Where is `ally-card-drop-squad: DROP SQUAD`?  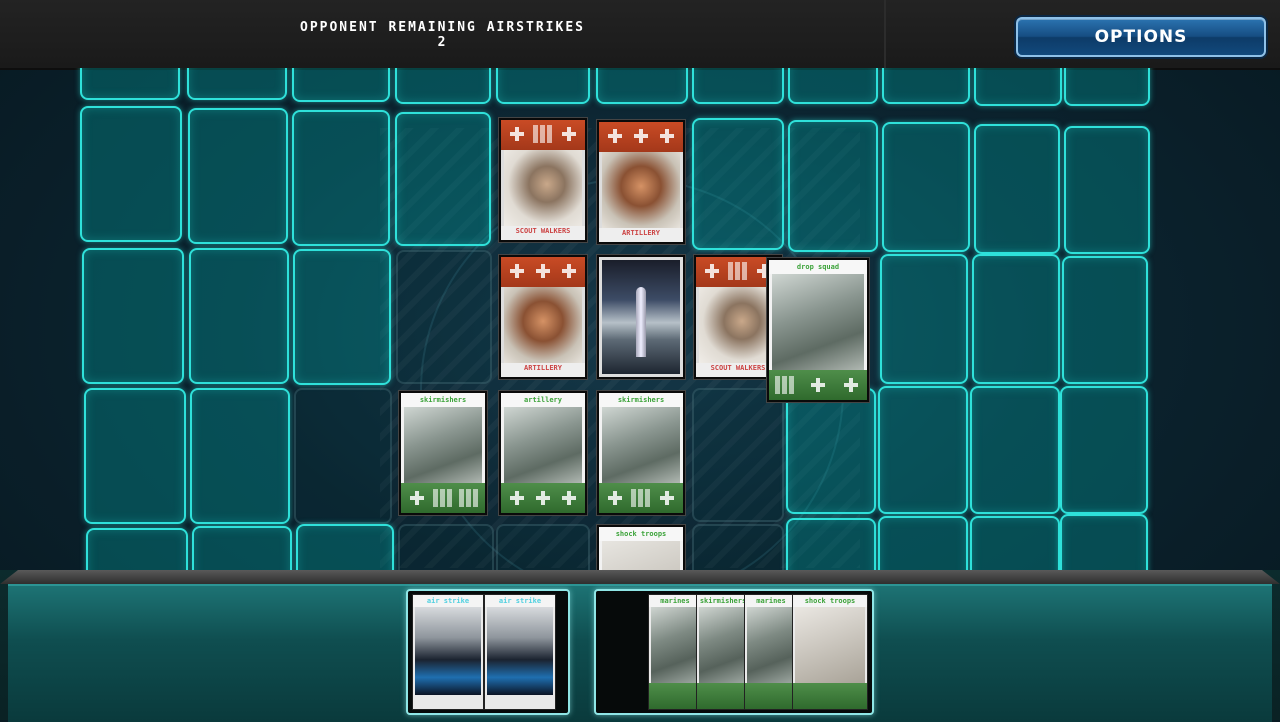 ally-card-drop-squad: DROP SQUAD is located at coordinates (818, 330).